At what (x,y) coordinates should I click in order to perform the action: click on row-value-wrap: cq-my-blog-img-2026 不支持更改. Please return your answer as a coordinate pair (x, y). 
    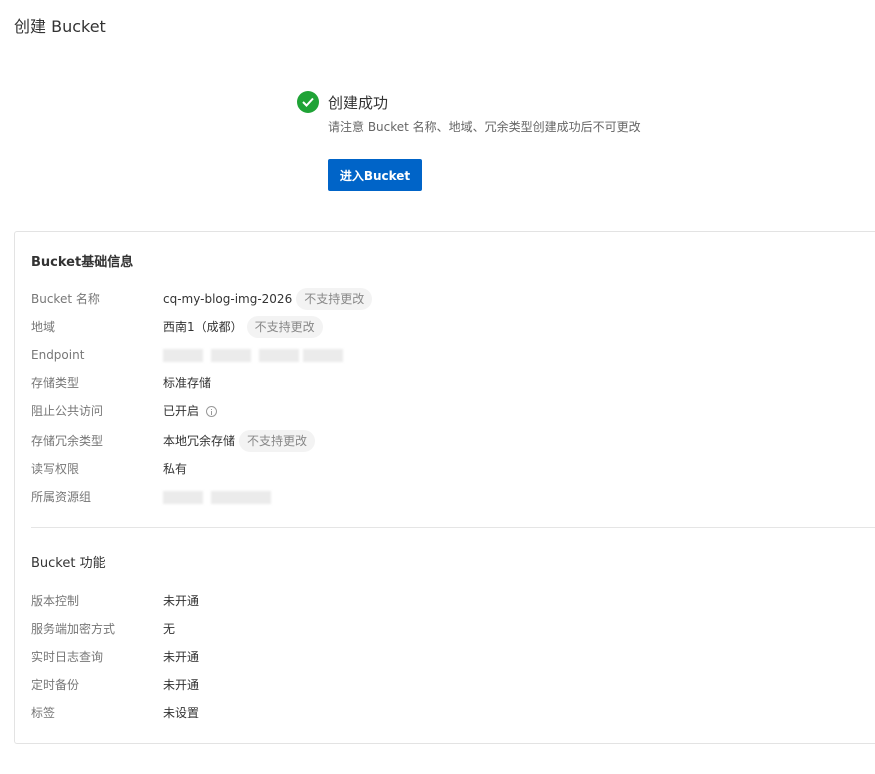
    Looking at the image, I should click on (268, 299).